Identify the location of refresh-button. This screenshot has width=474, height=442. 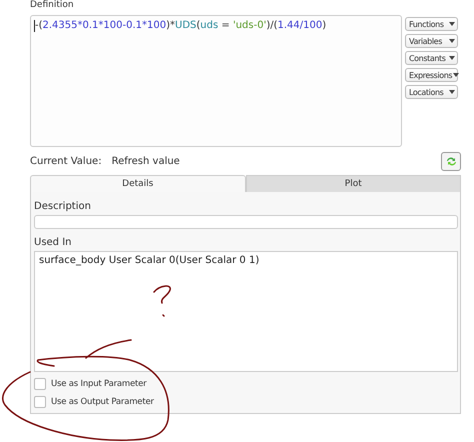
(451, 161).